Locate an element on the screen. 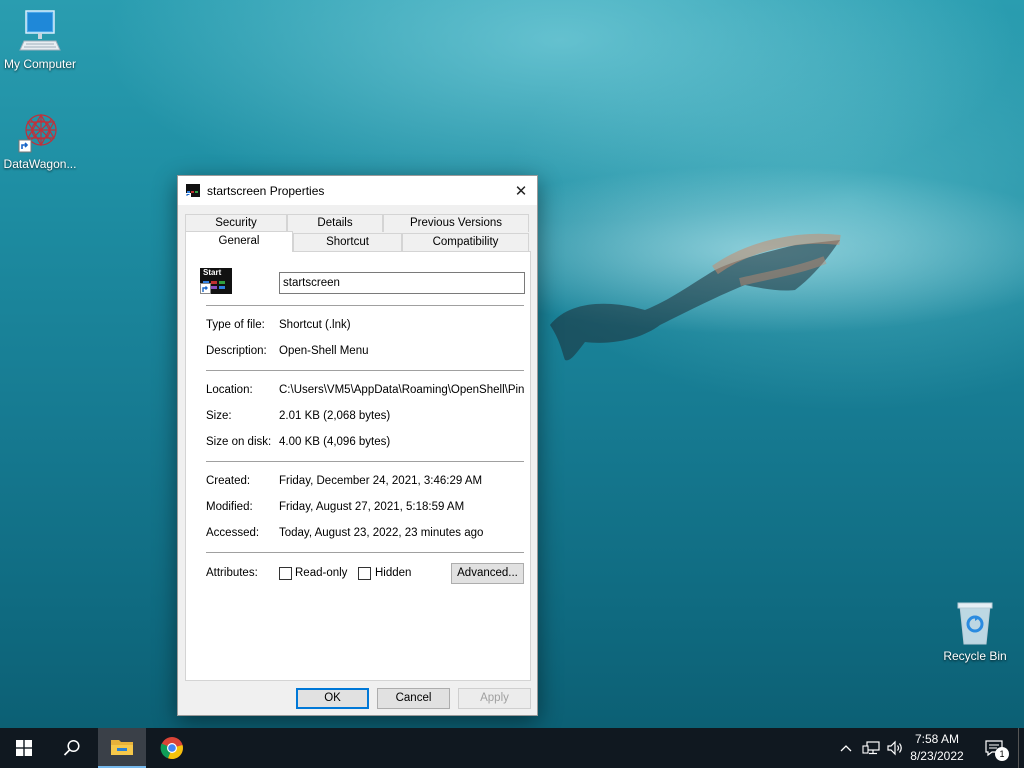  cancel-button: Cancel is located at coordinates (413, 698).